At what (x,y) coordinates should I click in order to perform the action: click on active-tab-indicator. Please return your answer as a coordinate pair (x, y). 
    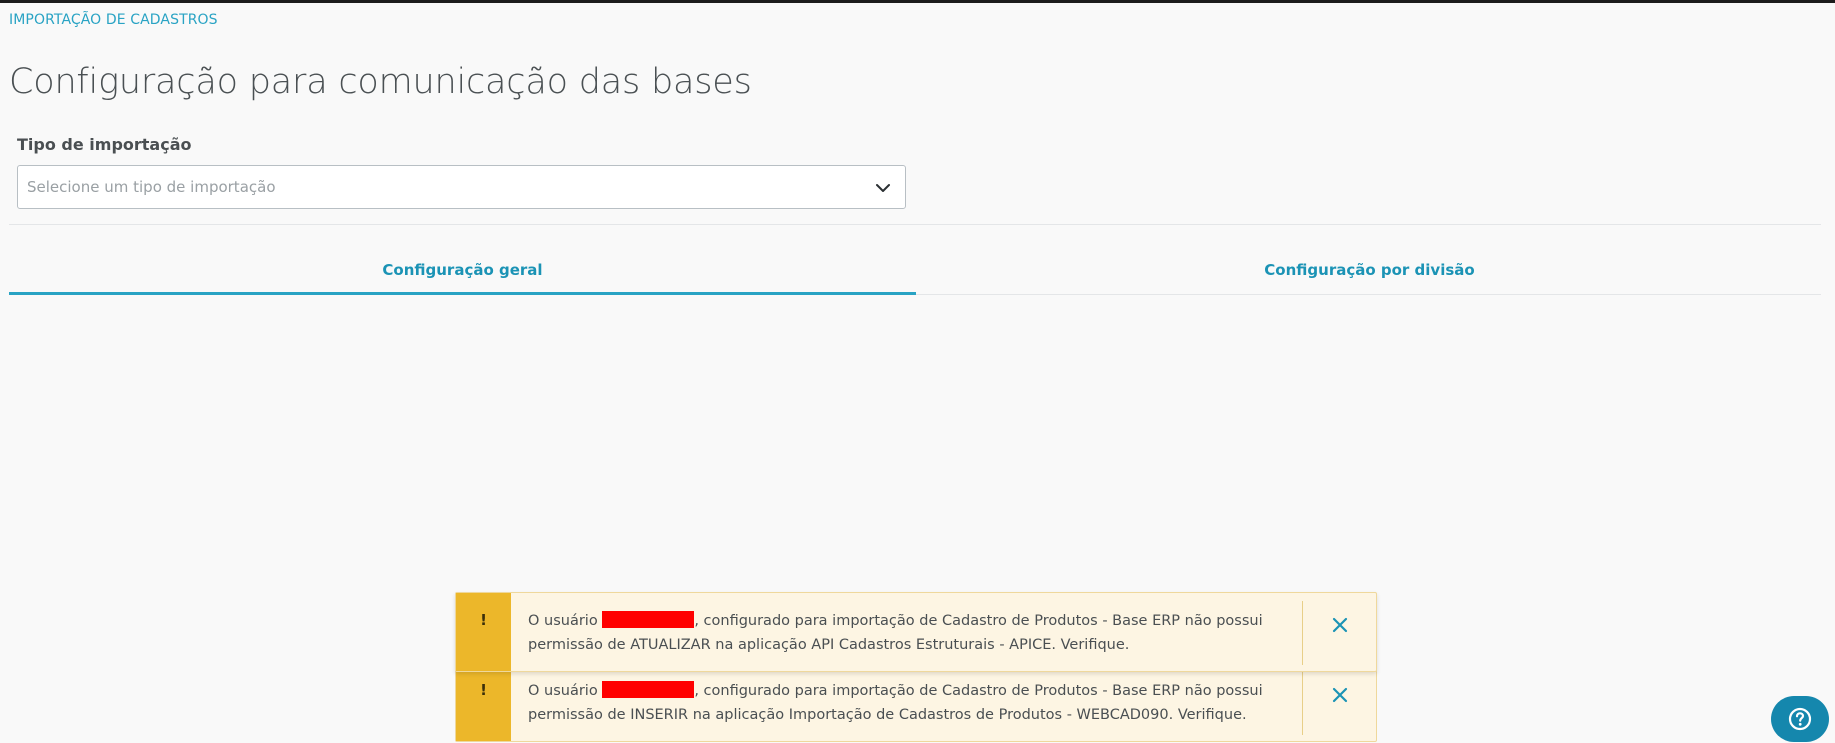
    Looking at the image, I should click on (462, 293).